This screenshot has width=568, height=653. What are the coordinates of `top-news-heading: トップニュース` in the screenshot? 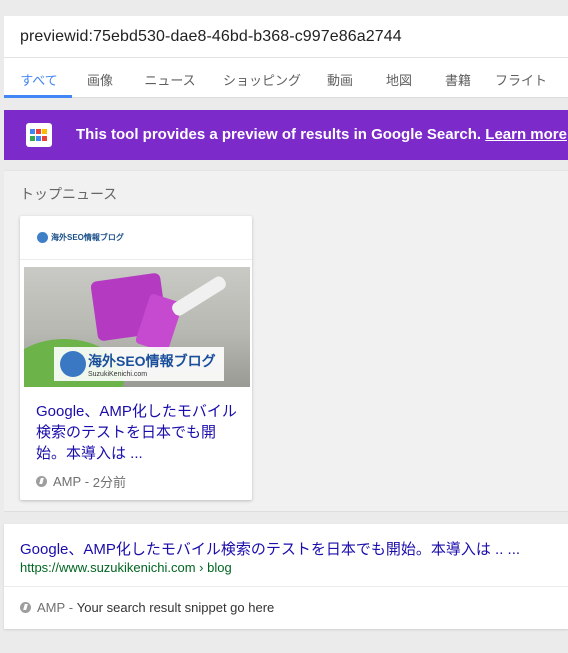 It's located at (69, 194).